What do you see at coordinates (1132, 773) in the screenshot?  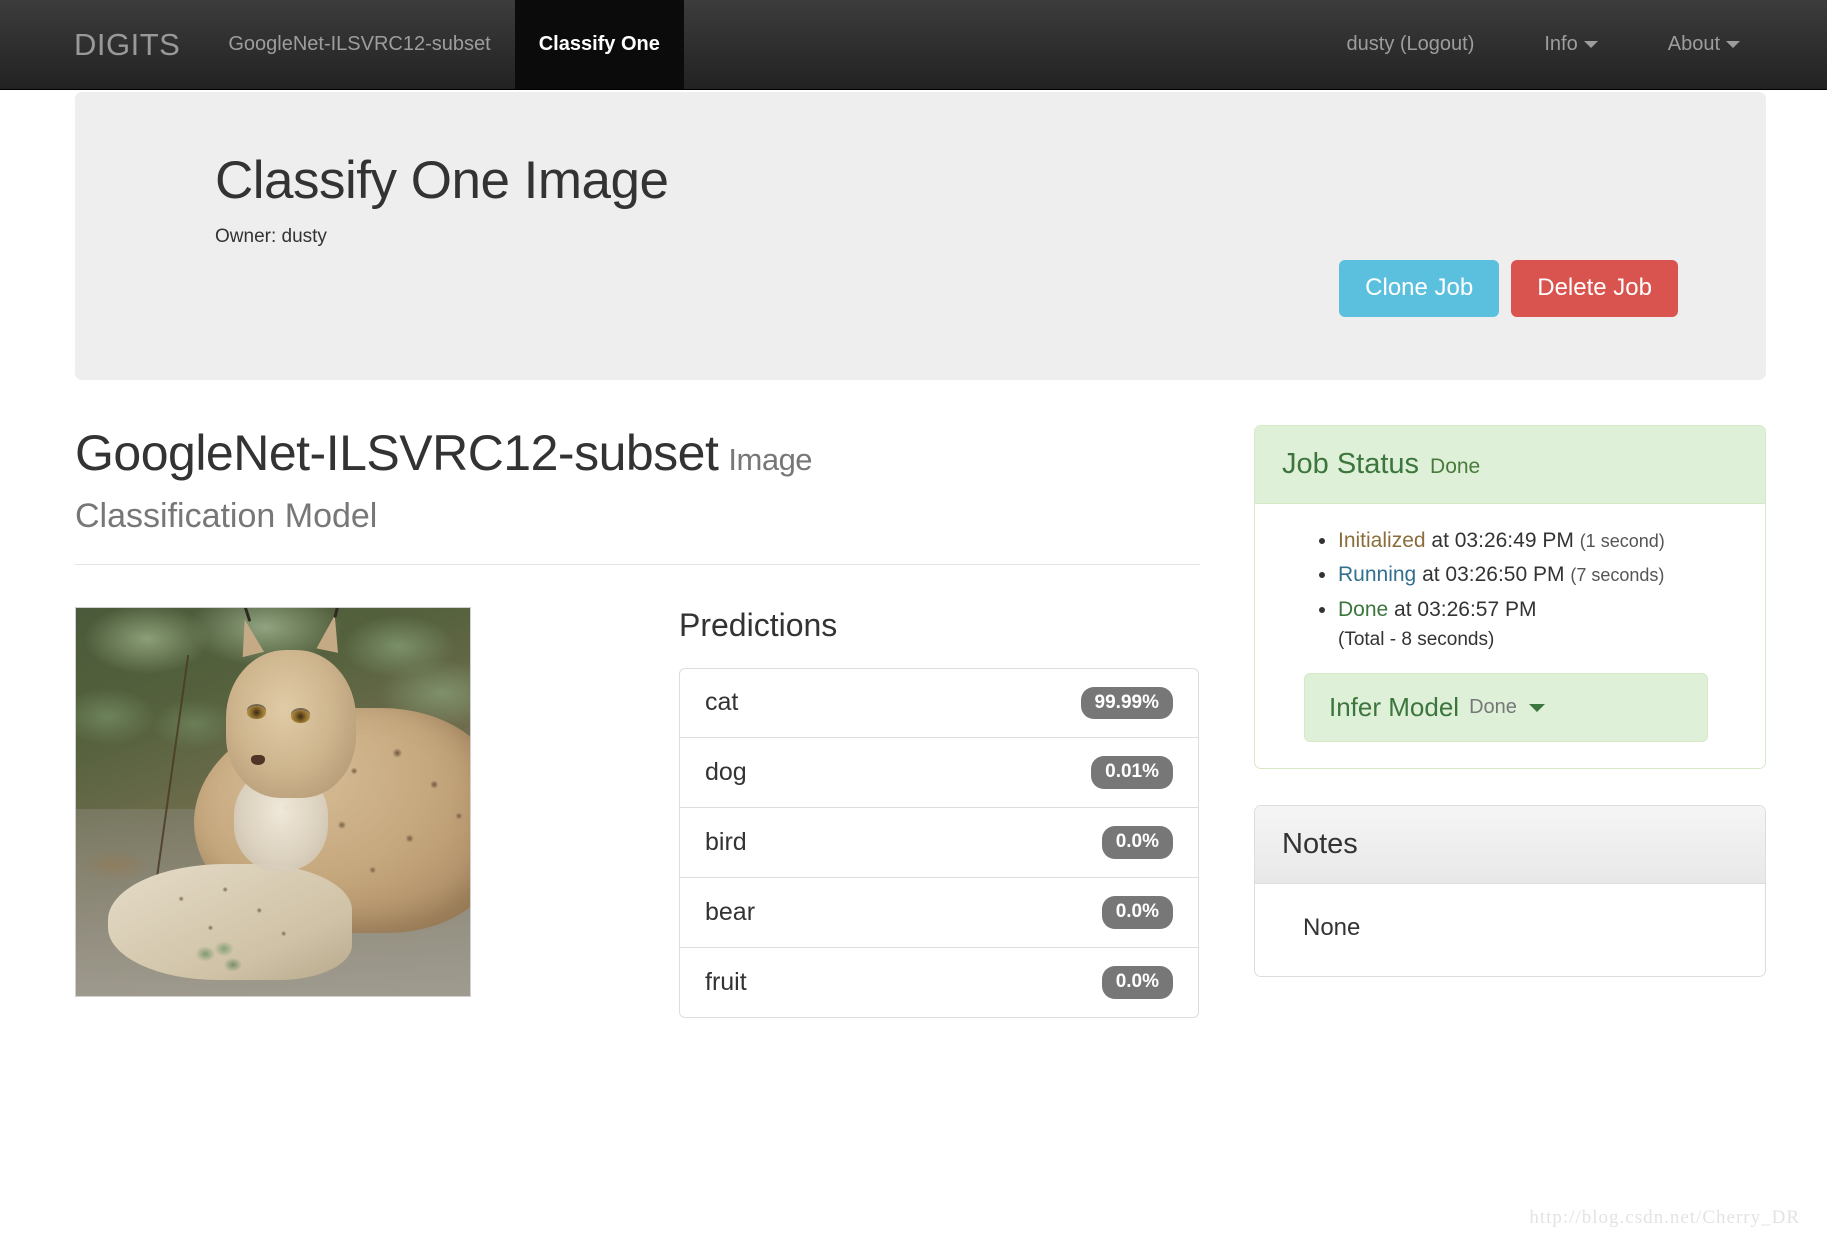 I see `prediction-badge: 0.01%` at bounding box center [1132, 773].